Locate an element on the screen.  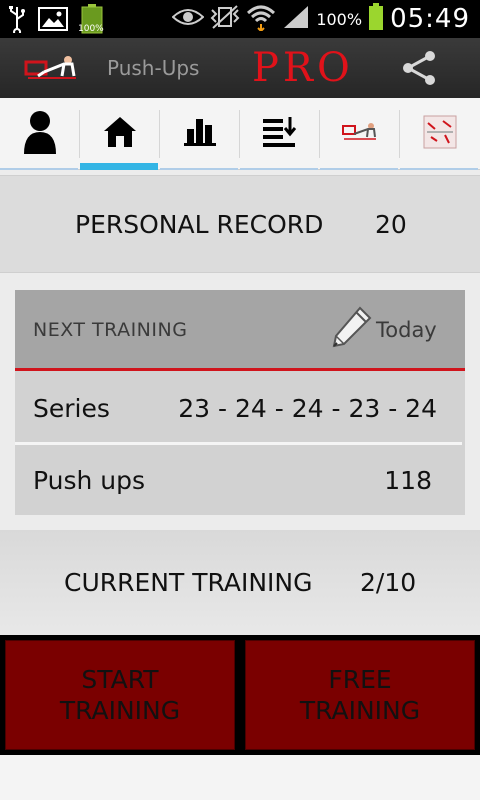
usb-icon is located at coordinates (17, 21).